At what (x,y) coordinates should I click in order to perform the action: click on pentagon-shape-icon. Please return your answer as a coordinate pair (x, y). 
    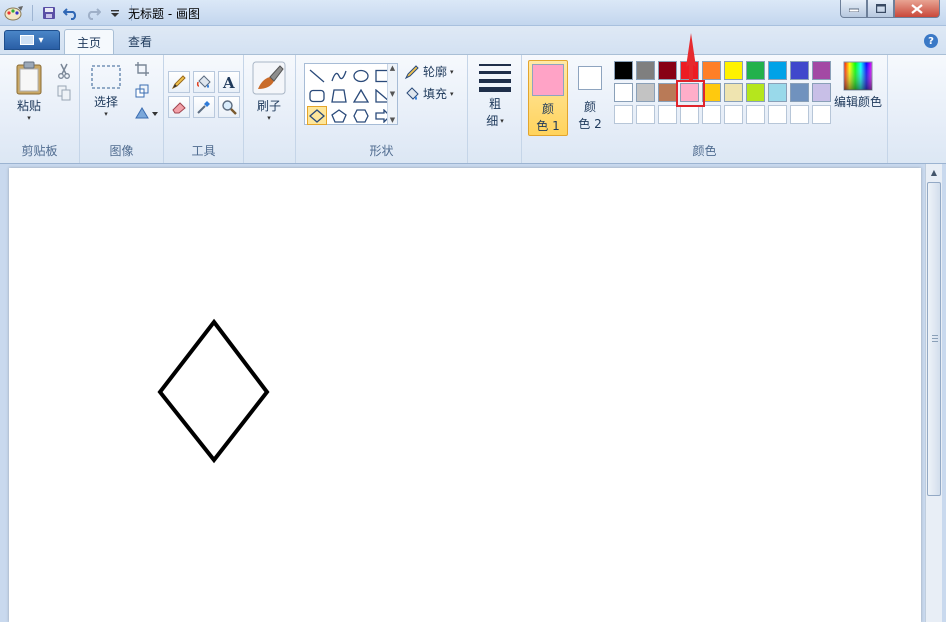
    Looking at the image, I should click on (339, 115).